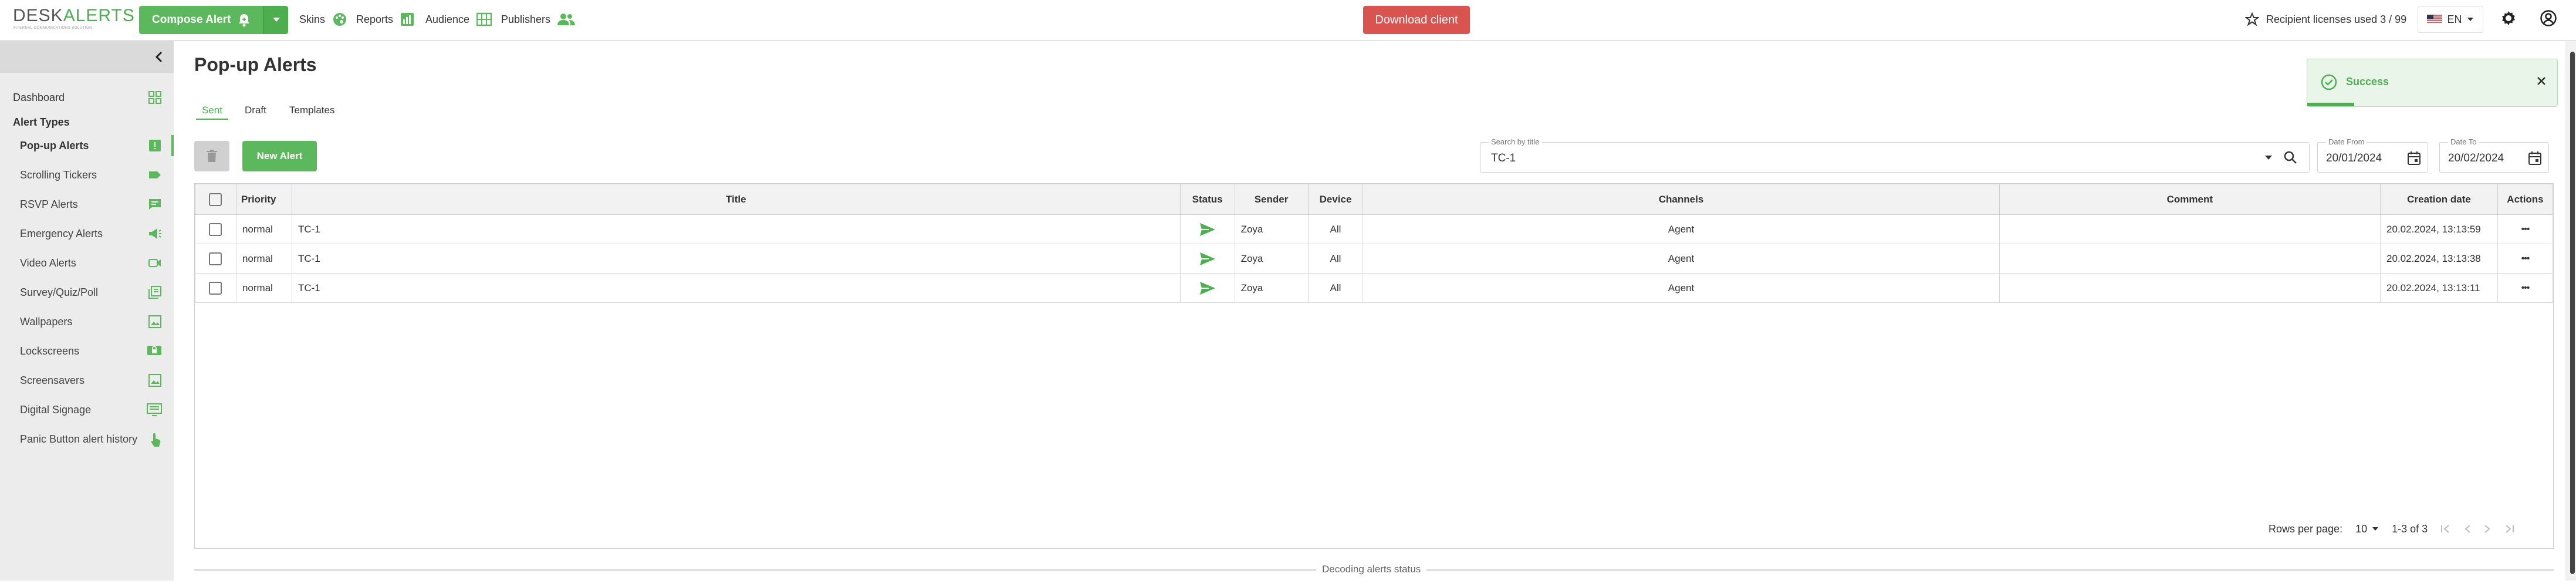 The height and width of the screenshot is (587, 2576). I want to click on search-by-title-field: Search by title TC-1, so click(1895, 155).